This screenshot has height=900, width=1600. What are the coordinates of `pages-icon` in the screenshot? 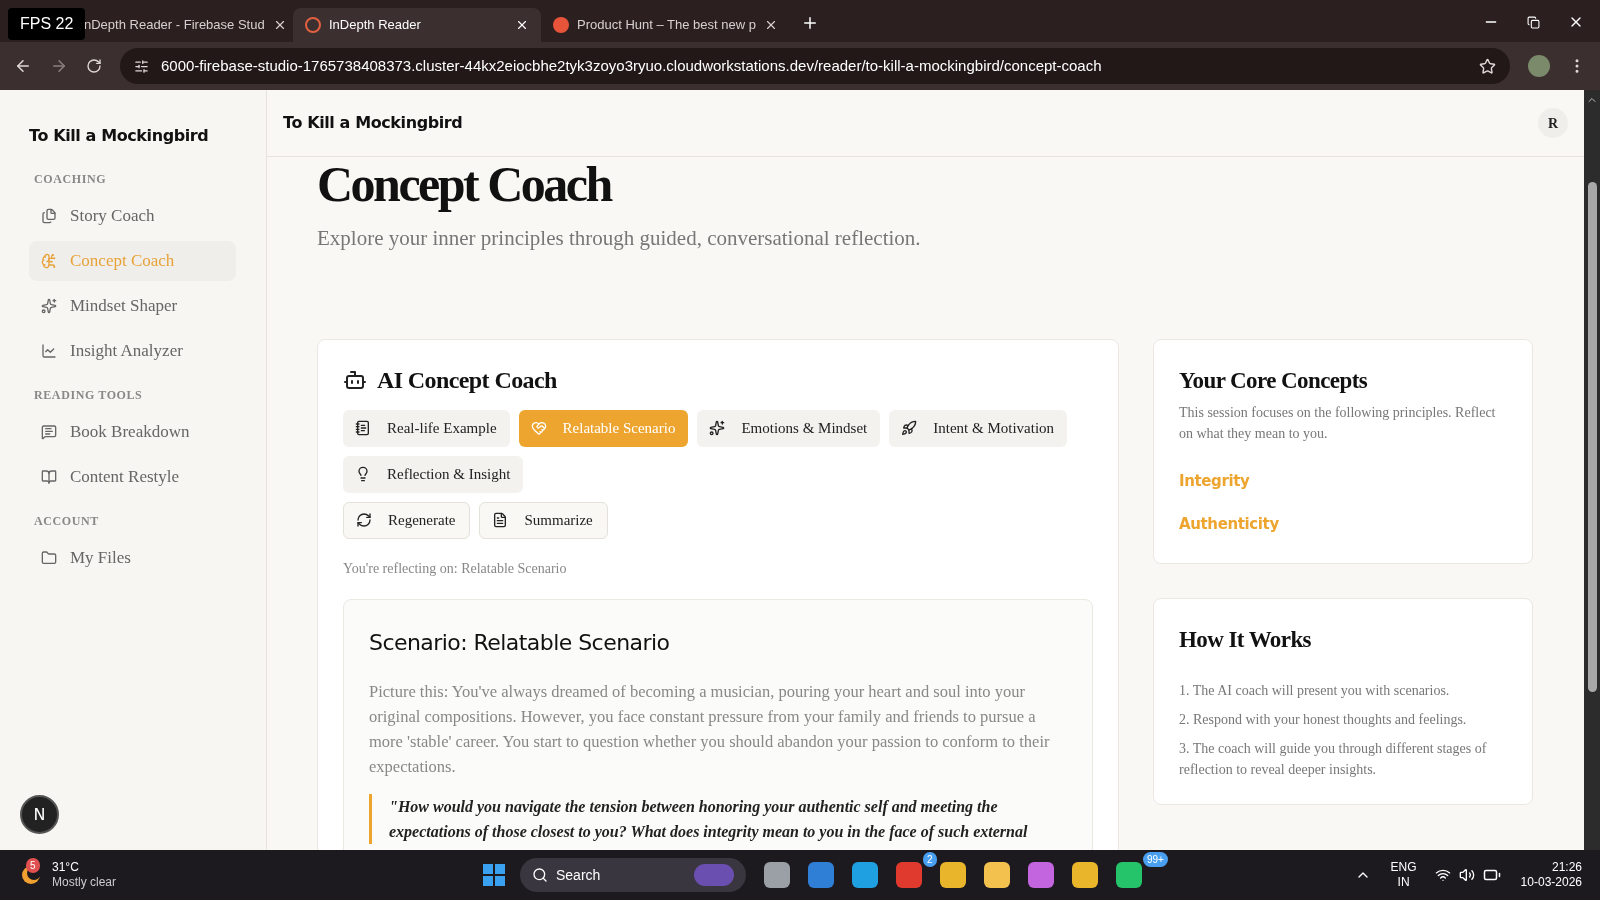 It's located at (49, 216).